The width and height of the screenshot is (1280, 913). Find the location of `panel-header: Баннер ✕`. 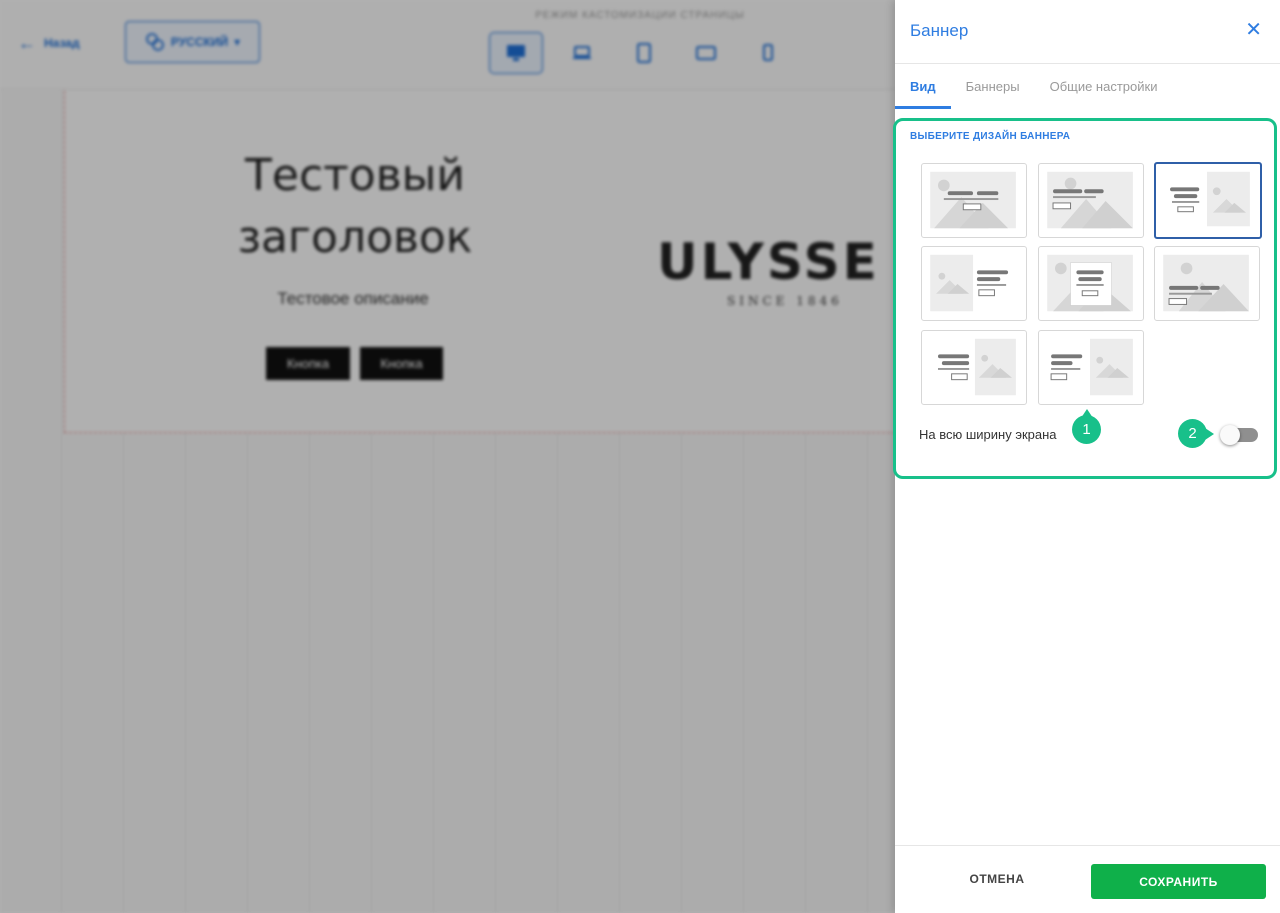

panel-header: Баннер ✕ is located at coordinates (1087, 32).